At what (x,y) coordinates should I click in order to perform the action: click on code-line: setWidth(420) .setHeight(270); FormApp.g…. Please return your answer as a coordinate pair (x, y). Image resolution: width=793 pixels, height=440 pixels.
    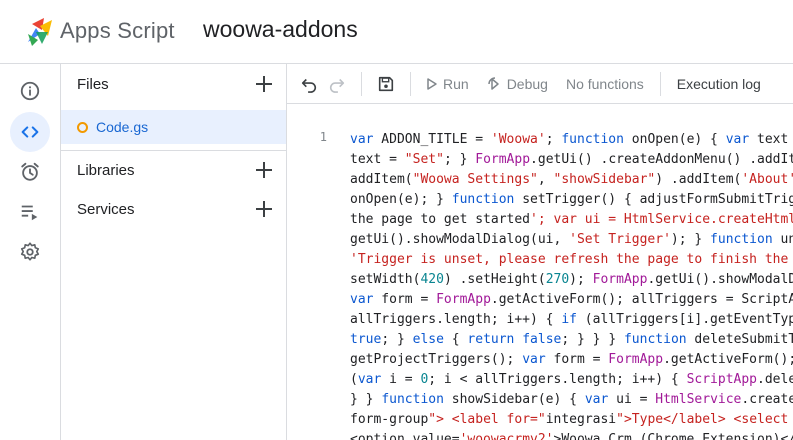
    Looking at the image, I should click on (571, 280).